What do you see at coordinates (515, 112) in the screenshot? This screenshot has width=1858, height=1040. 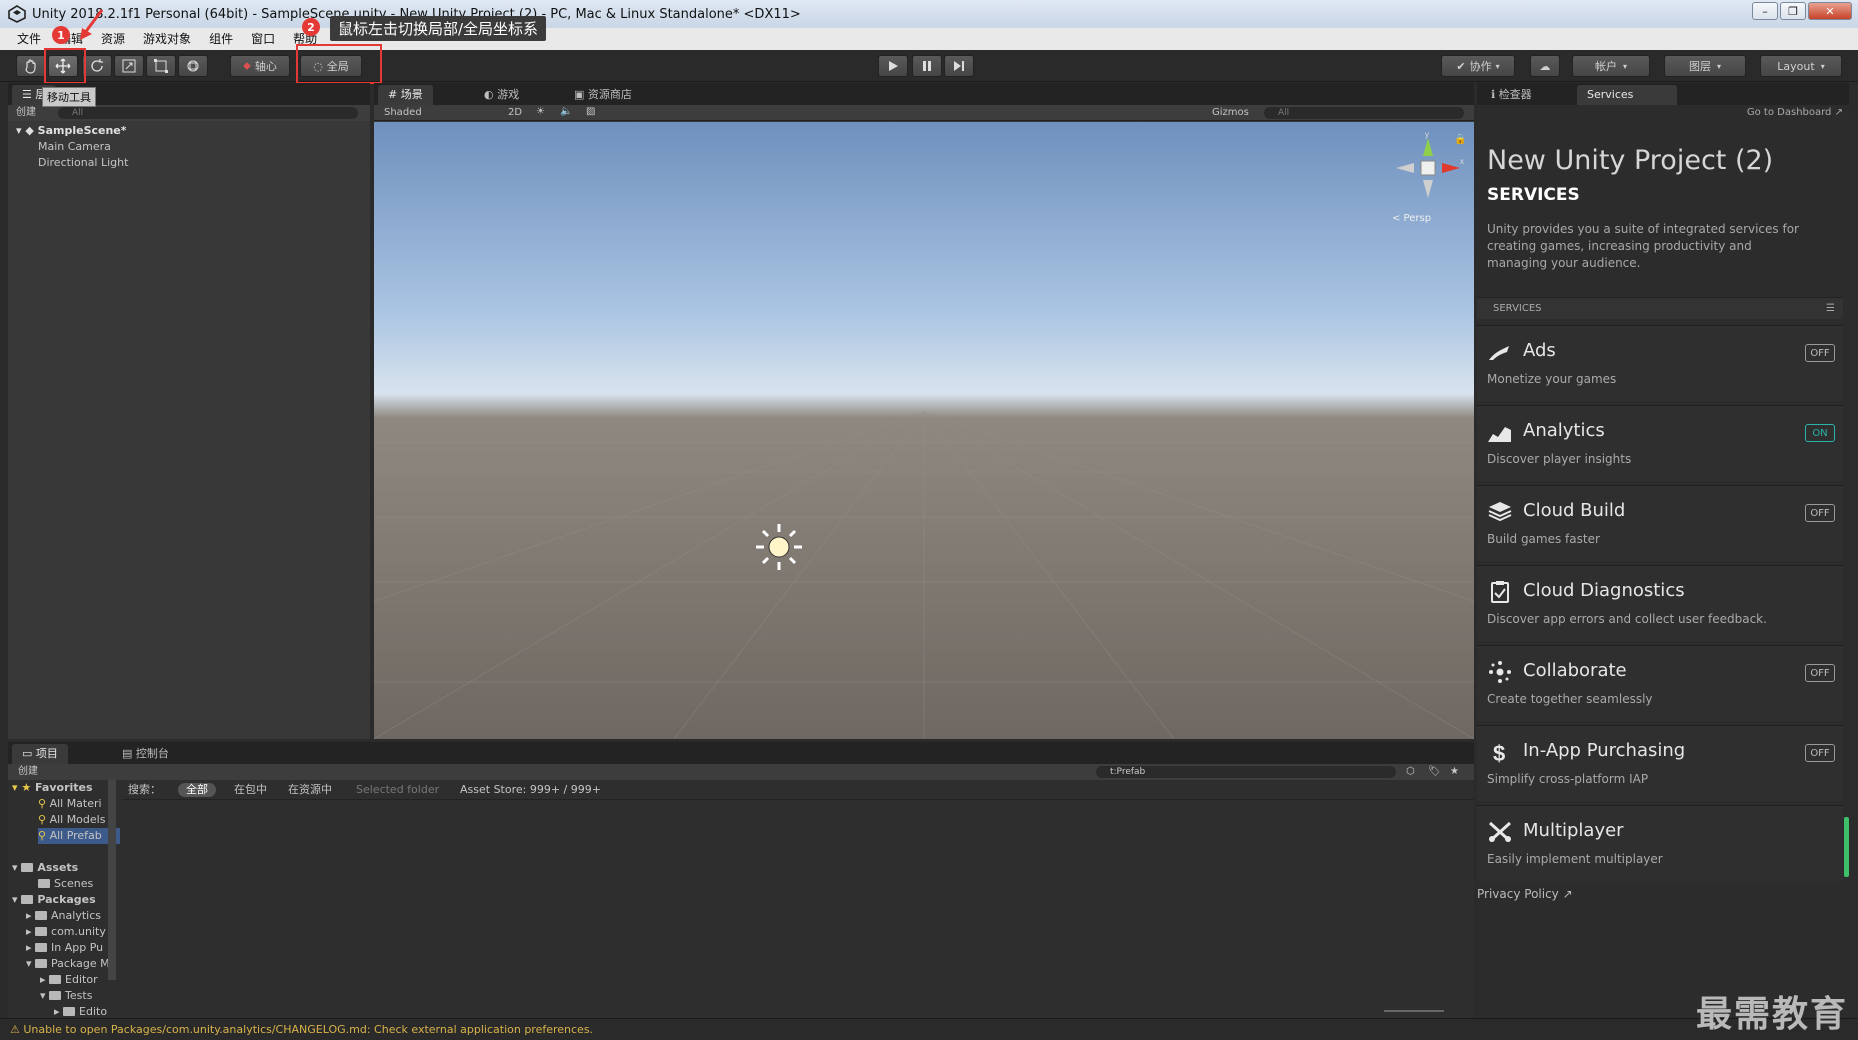 I see `toggle-2d-button: 2D` at bounding box center [515, 112].